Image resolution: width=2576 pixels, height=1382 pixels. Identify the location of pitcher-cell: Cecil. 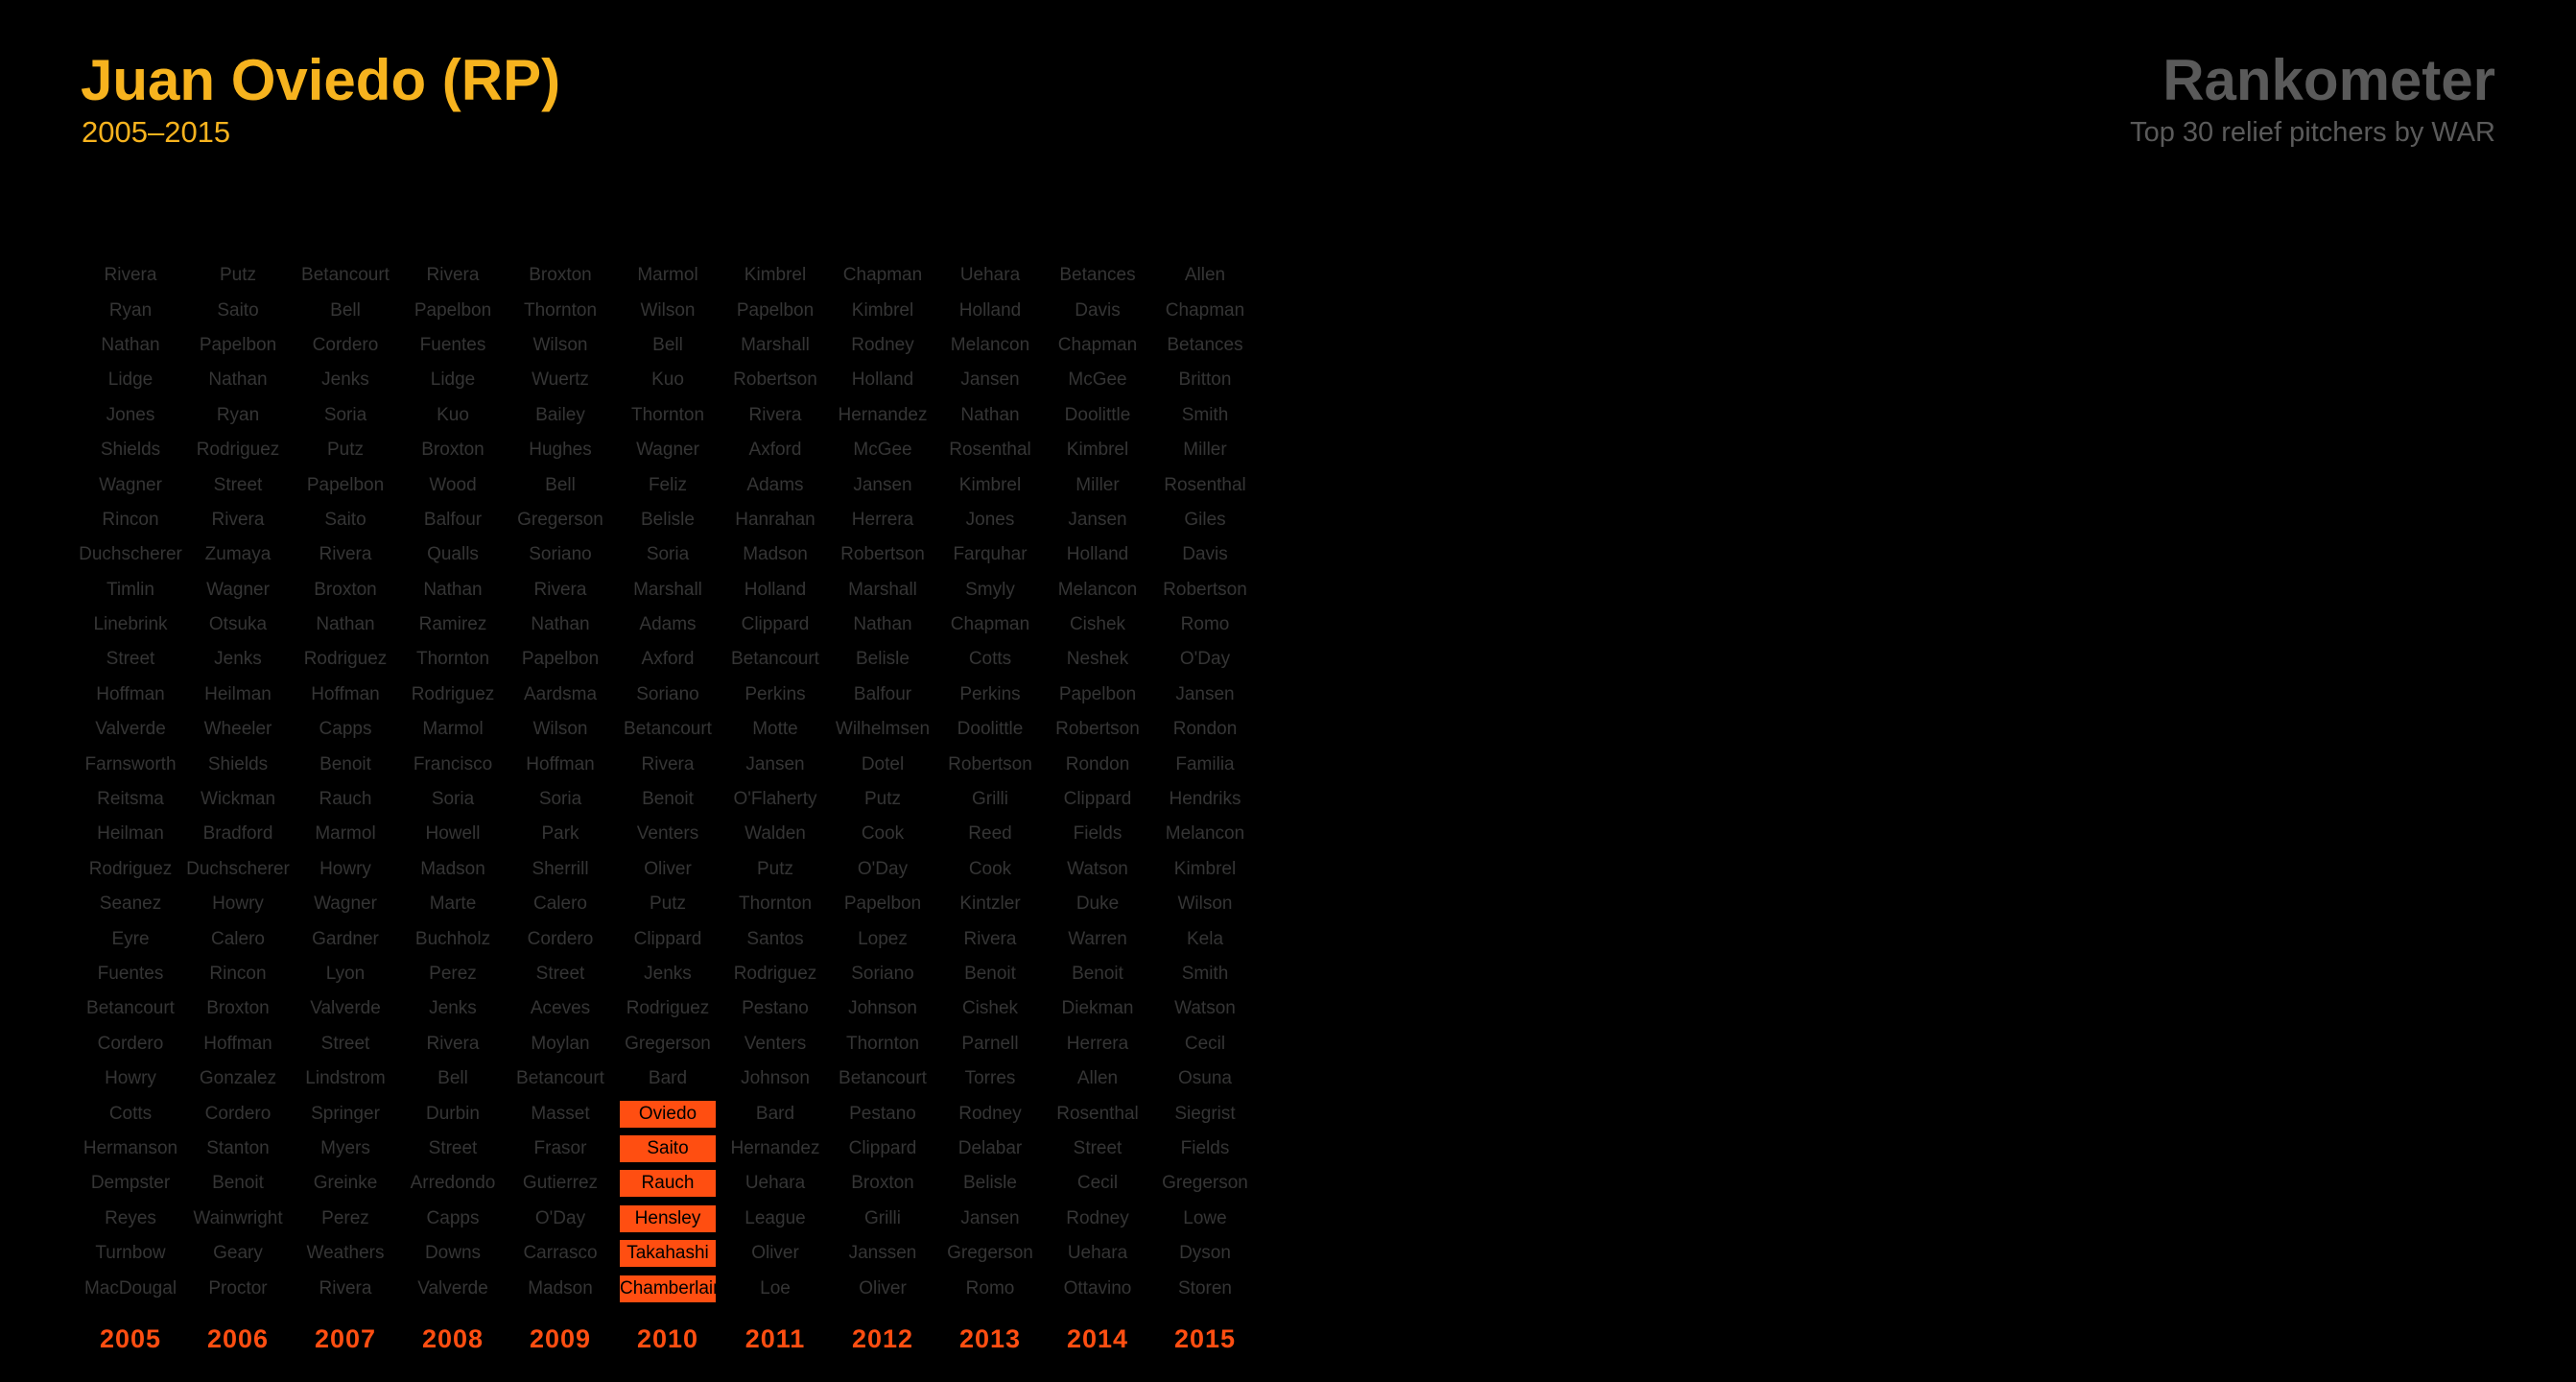
(1097, 1183).